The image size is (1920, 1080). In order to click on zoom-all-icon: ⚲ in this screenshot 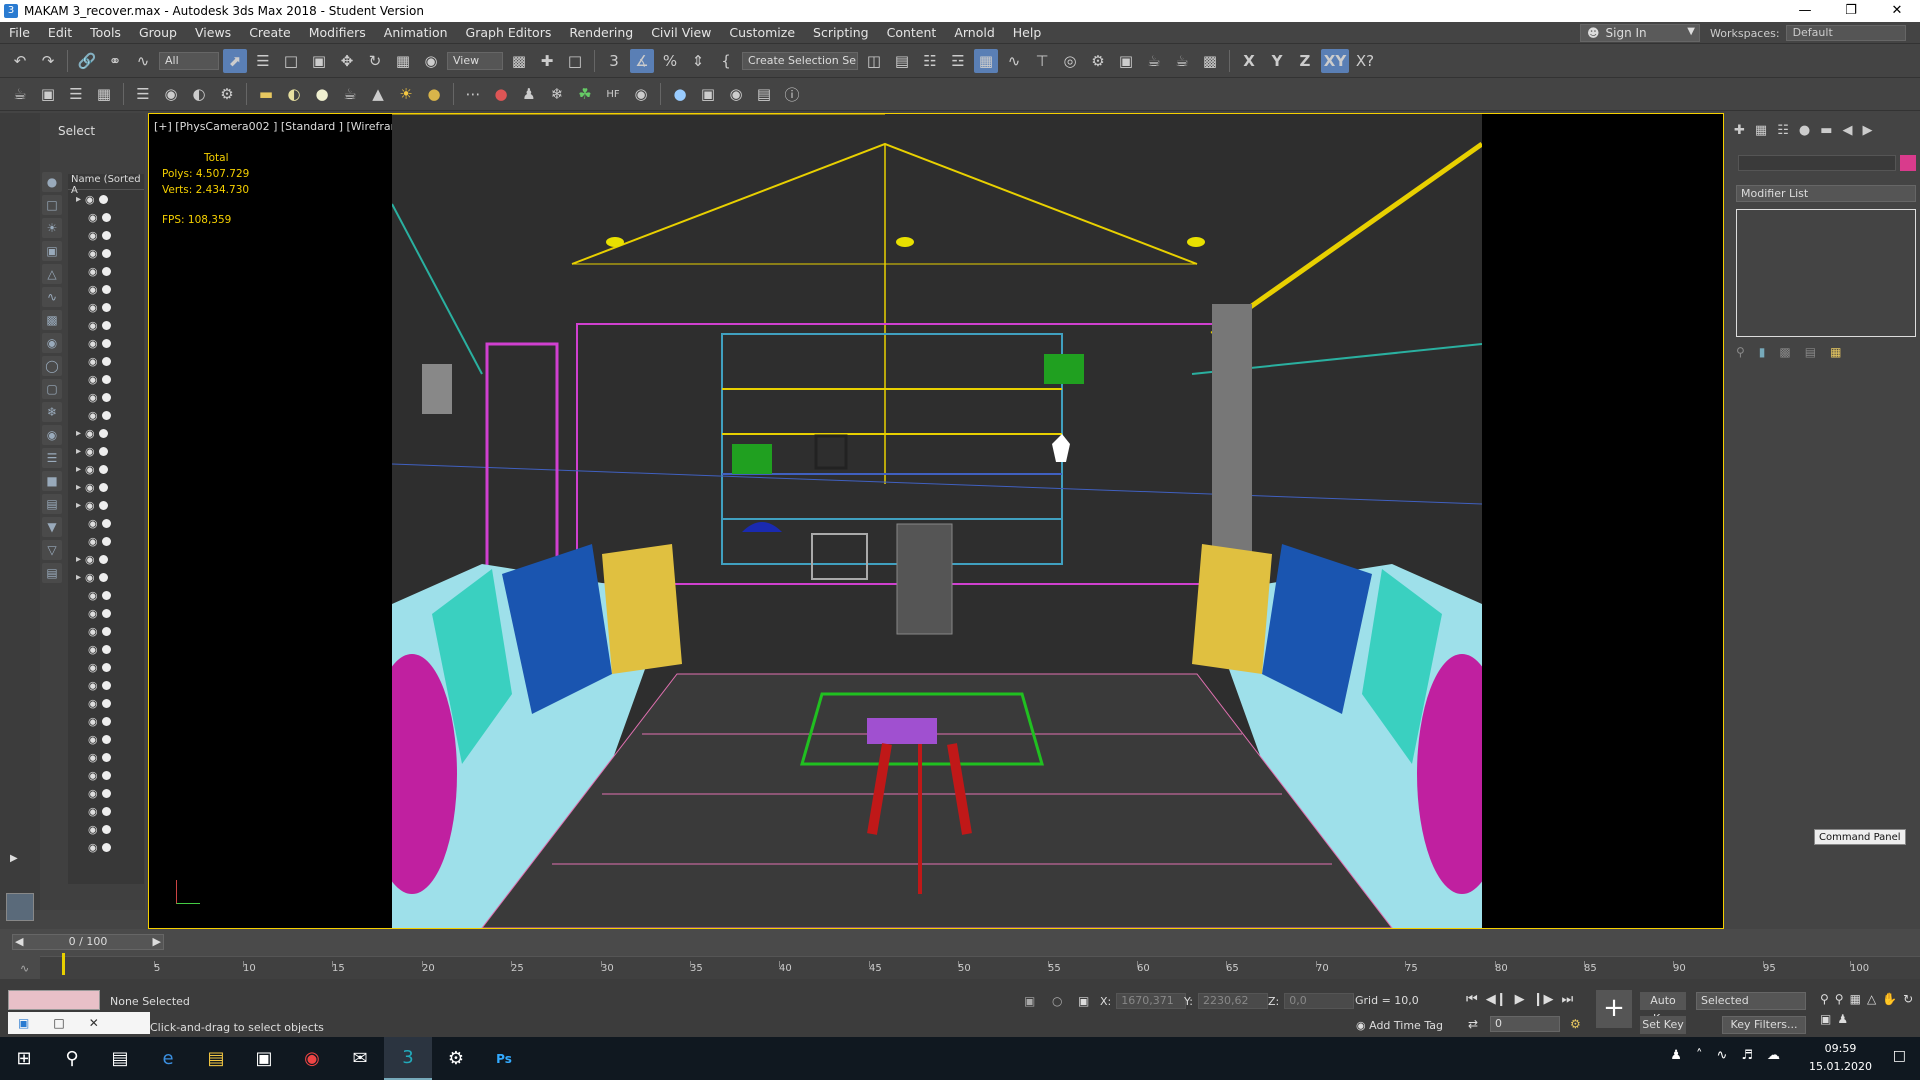, I will do `click(1839, 999)`.